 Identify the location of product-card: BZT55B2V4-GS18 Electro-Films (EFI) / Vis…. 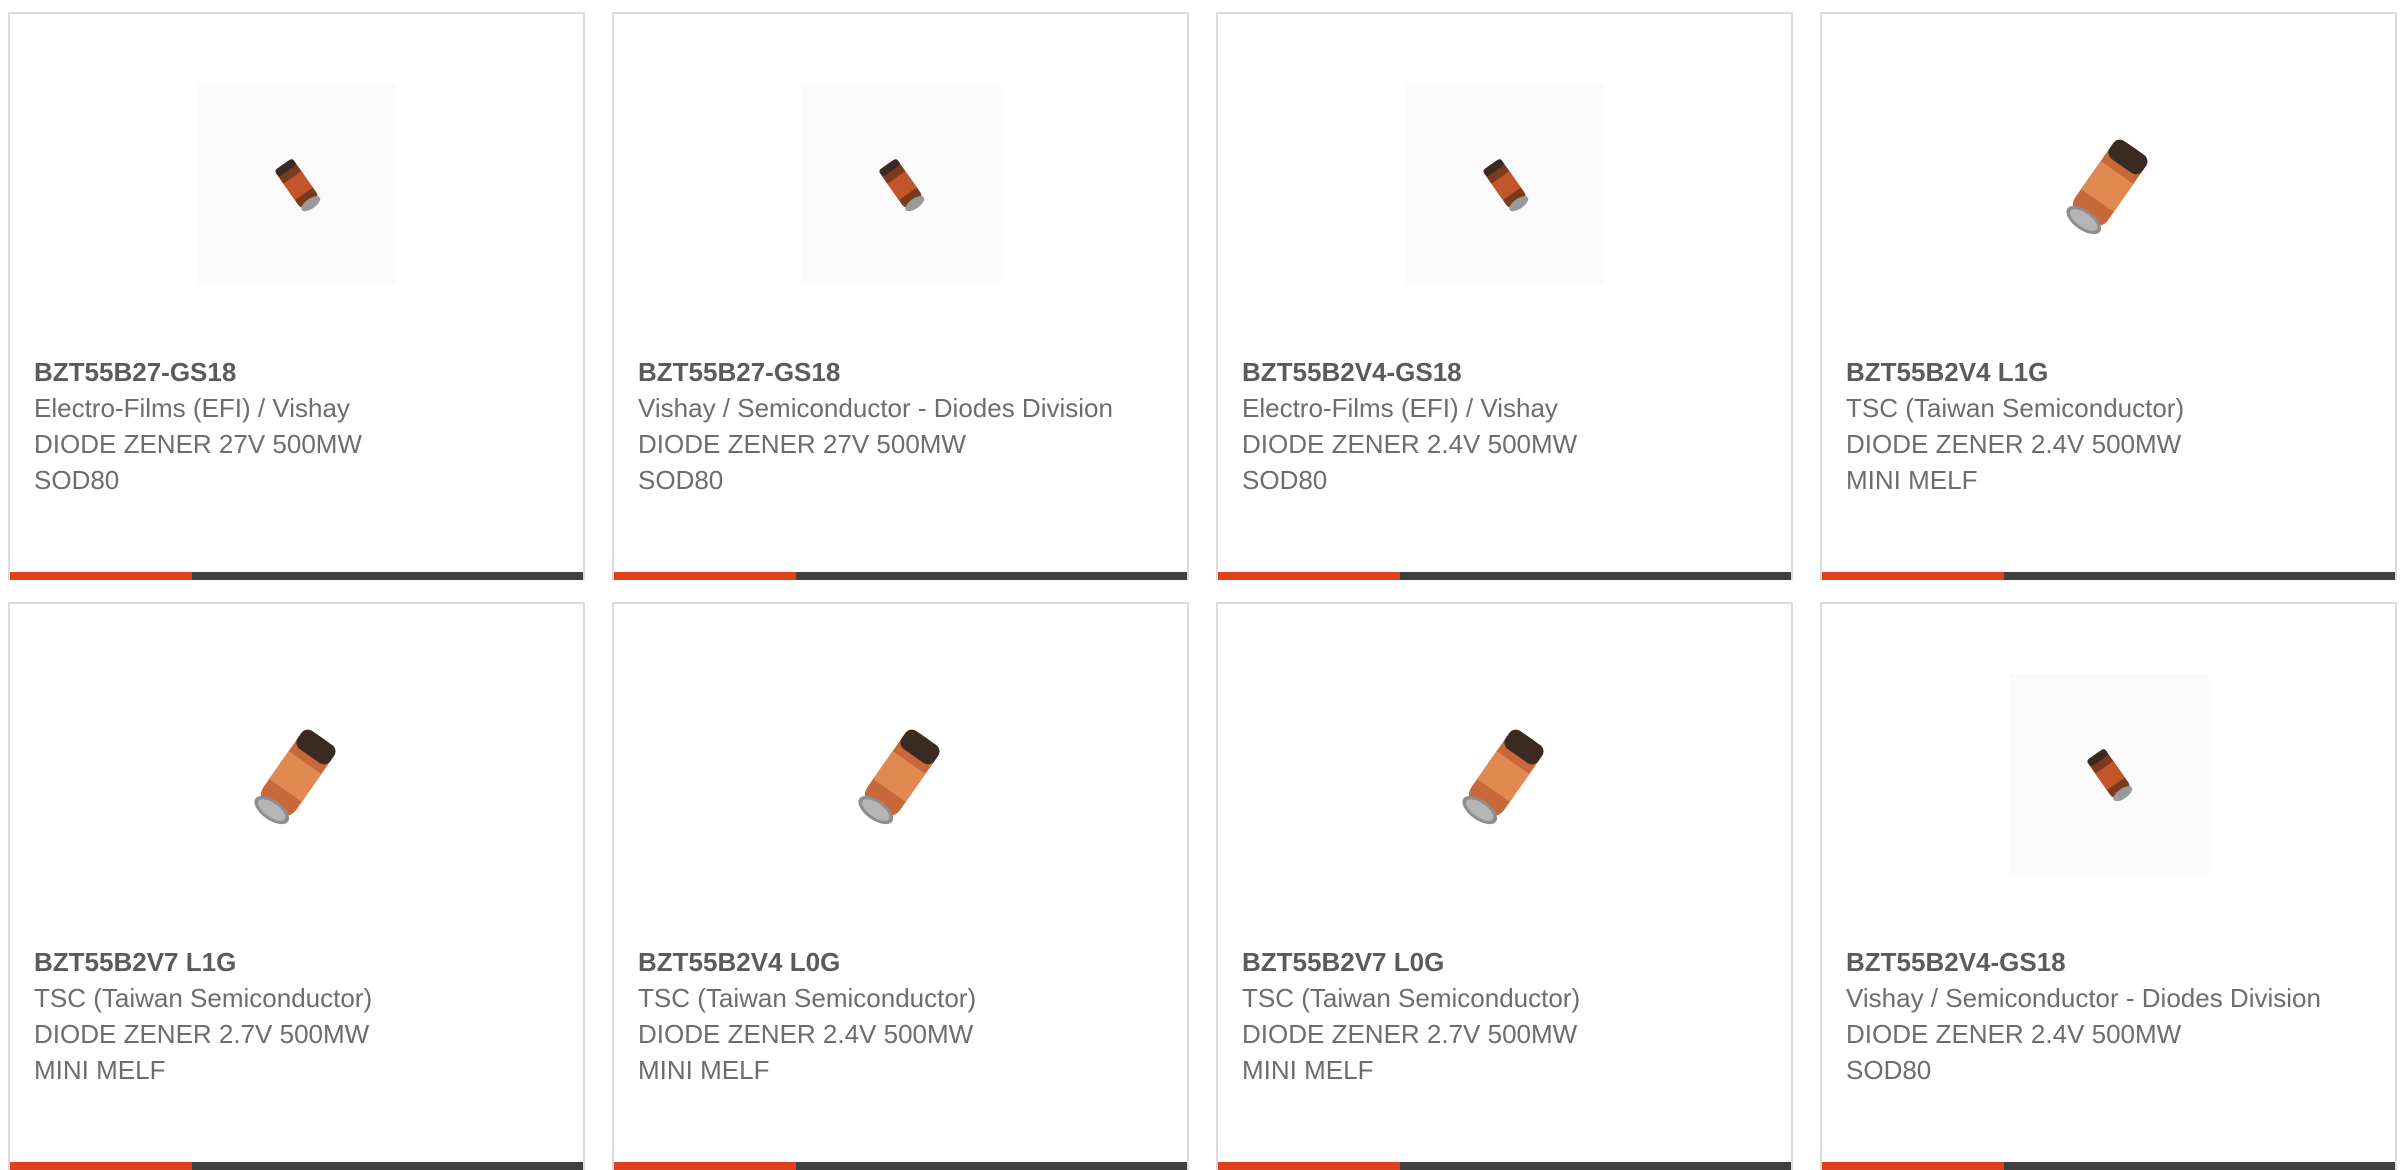
(1504, 296).